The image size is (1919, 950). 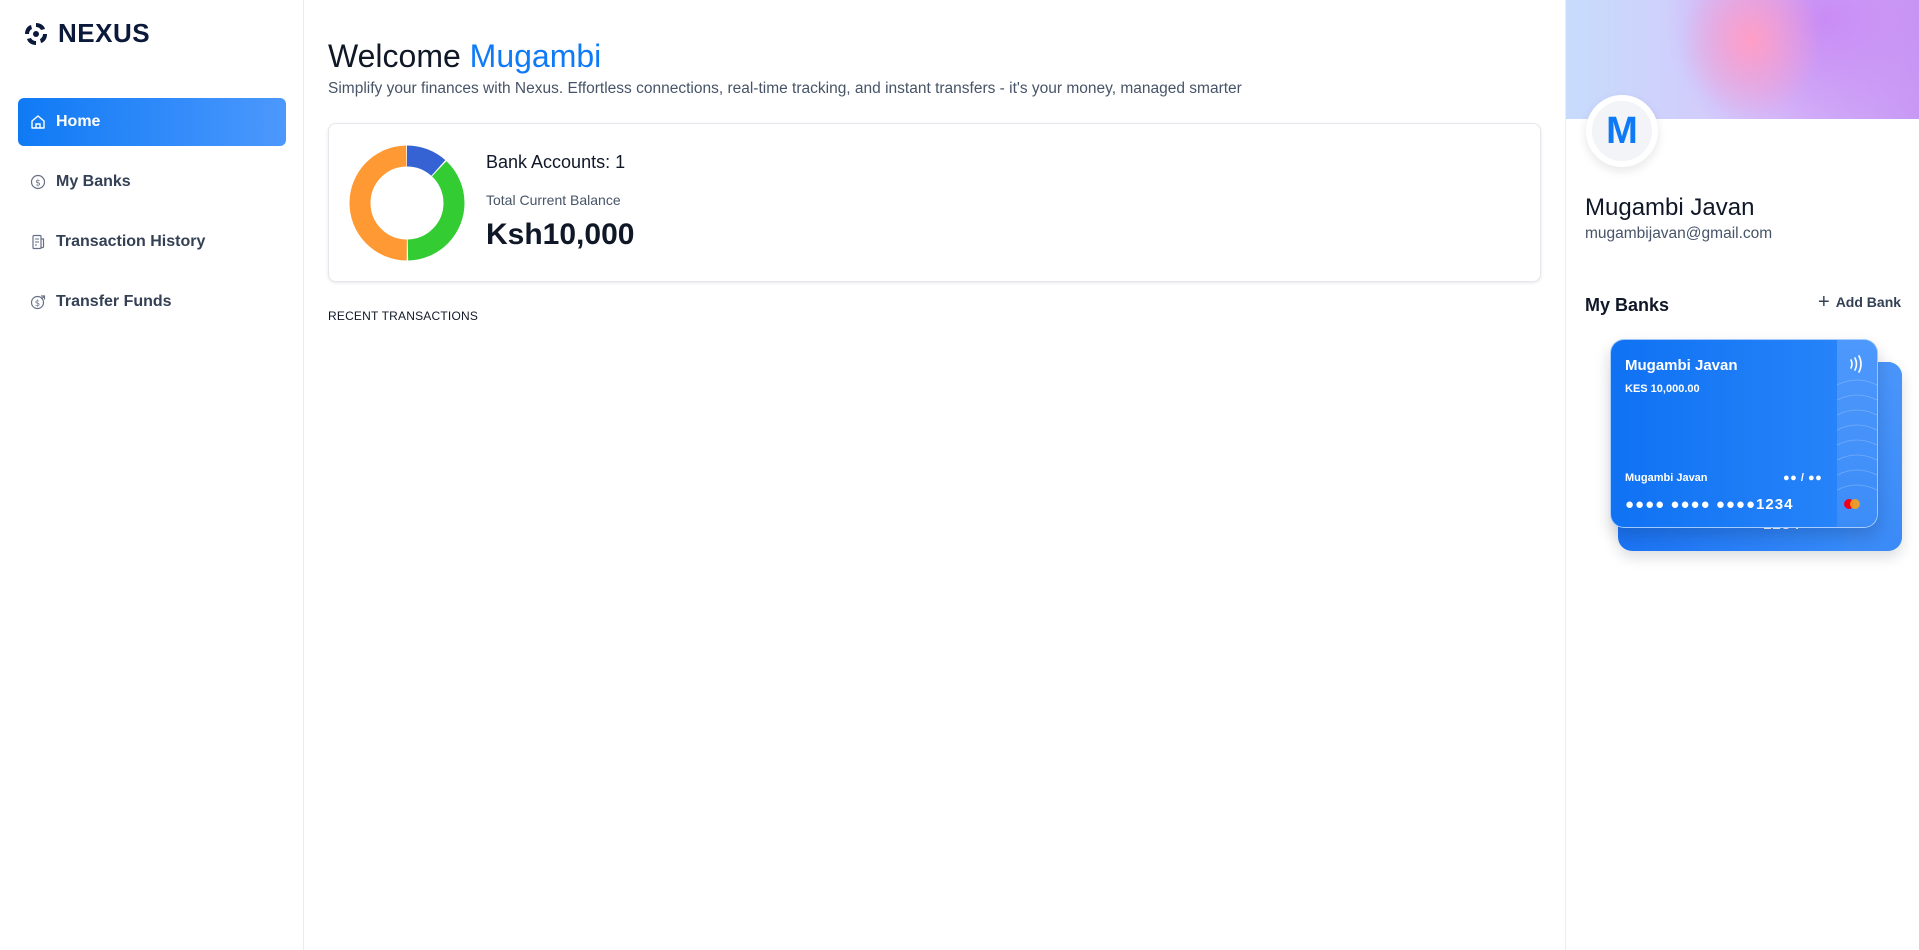 What do you see at coordinates (131, 241) in the screenshot?
I see `sidebar-item-label: Transaction History` at bounding box center [131, 241].